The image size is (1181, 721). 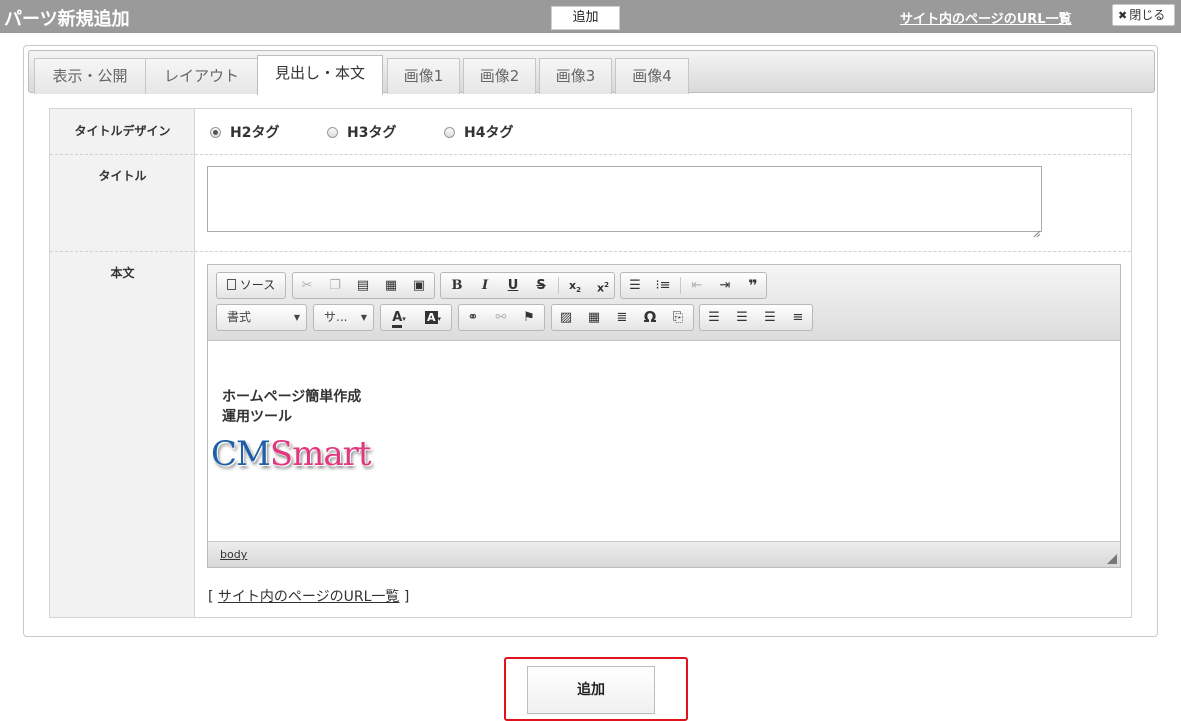 I want to click on cut-icon: ✂, so click(x=307, y=285).